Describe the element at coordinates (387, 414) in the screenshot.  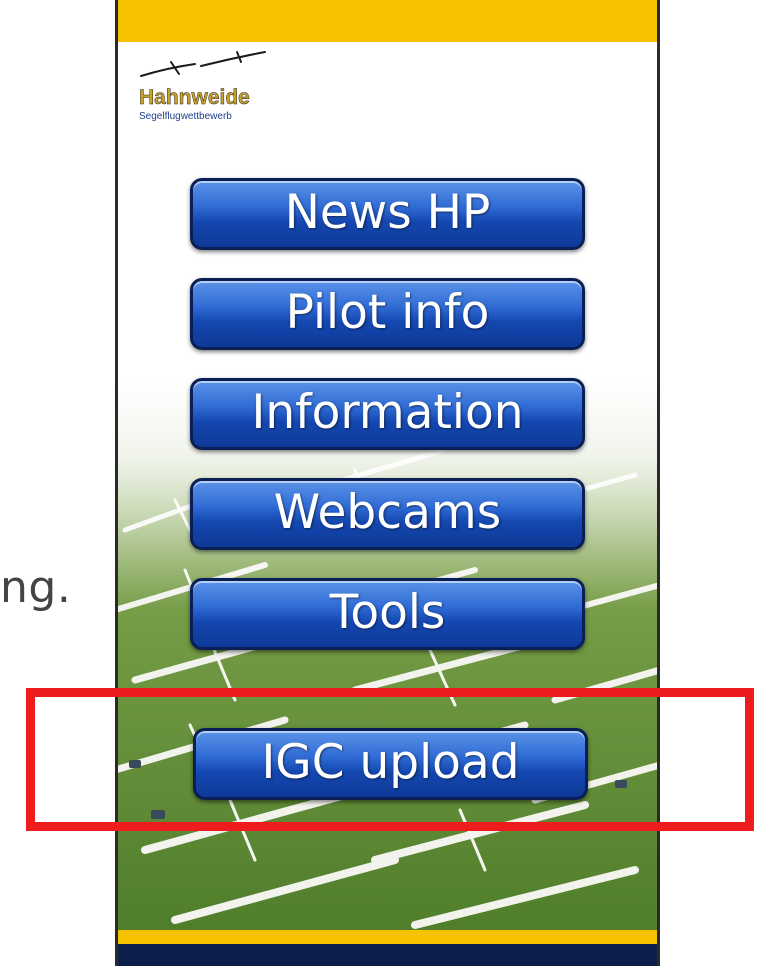
I see `information-button: Information` at that location.